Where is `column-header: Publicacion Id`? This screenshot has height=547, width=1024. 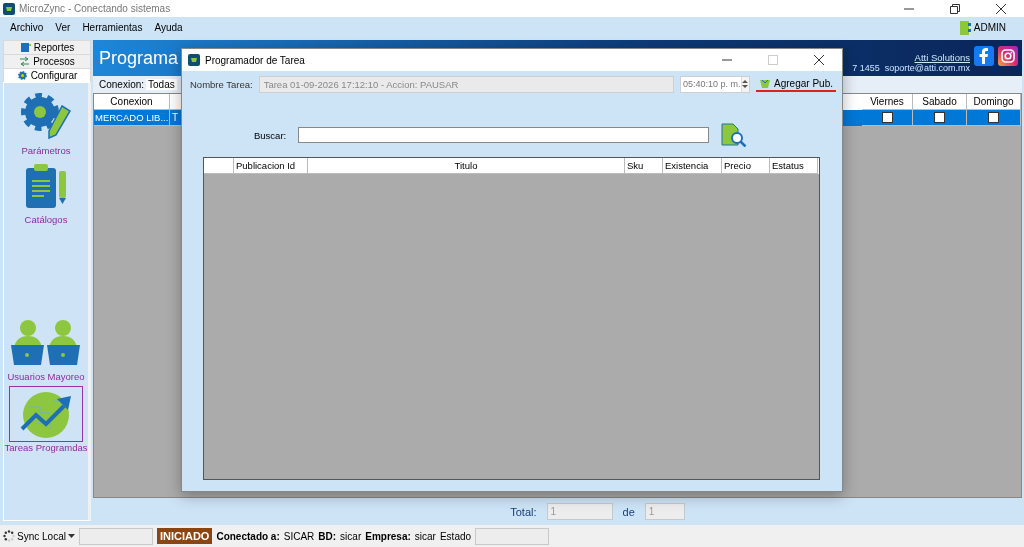
column-header: Publicacion Id is located at coordinates (271, 166).